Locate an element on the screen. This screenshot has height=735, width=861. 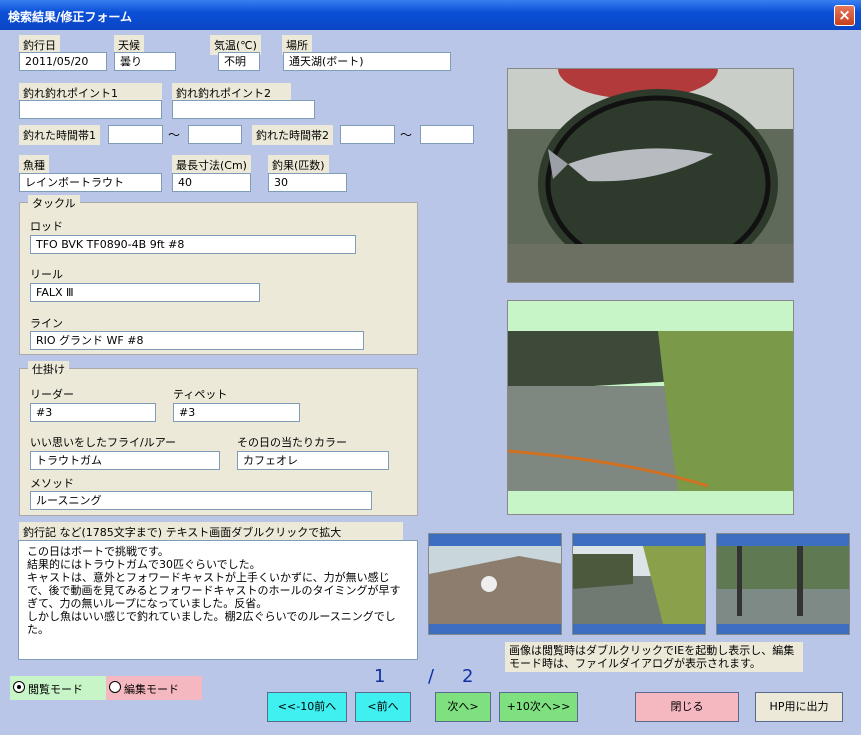
rig-group-label: 仕掛け is located at coordinates (48, 369).